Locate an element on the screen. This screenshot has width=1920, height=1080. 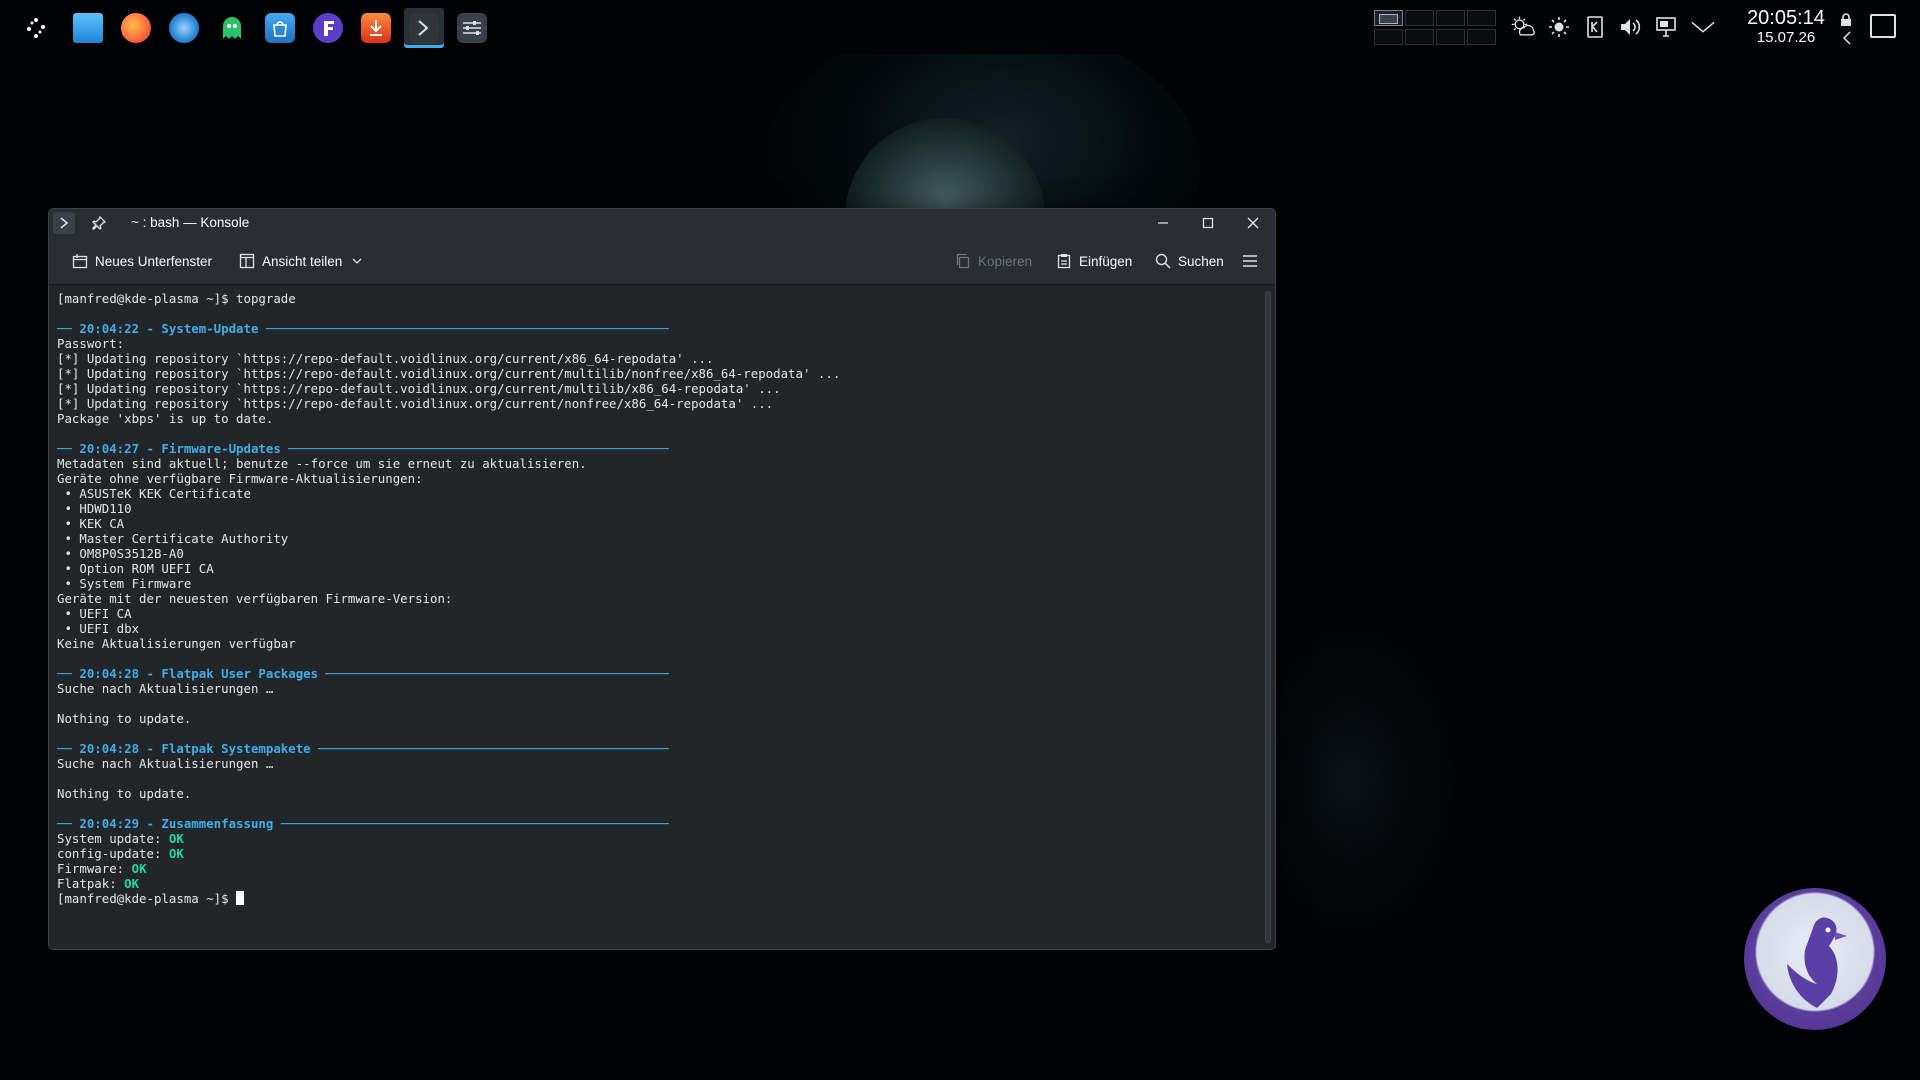
search-button: Suchen is located at coordinates (1189, 261).